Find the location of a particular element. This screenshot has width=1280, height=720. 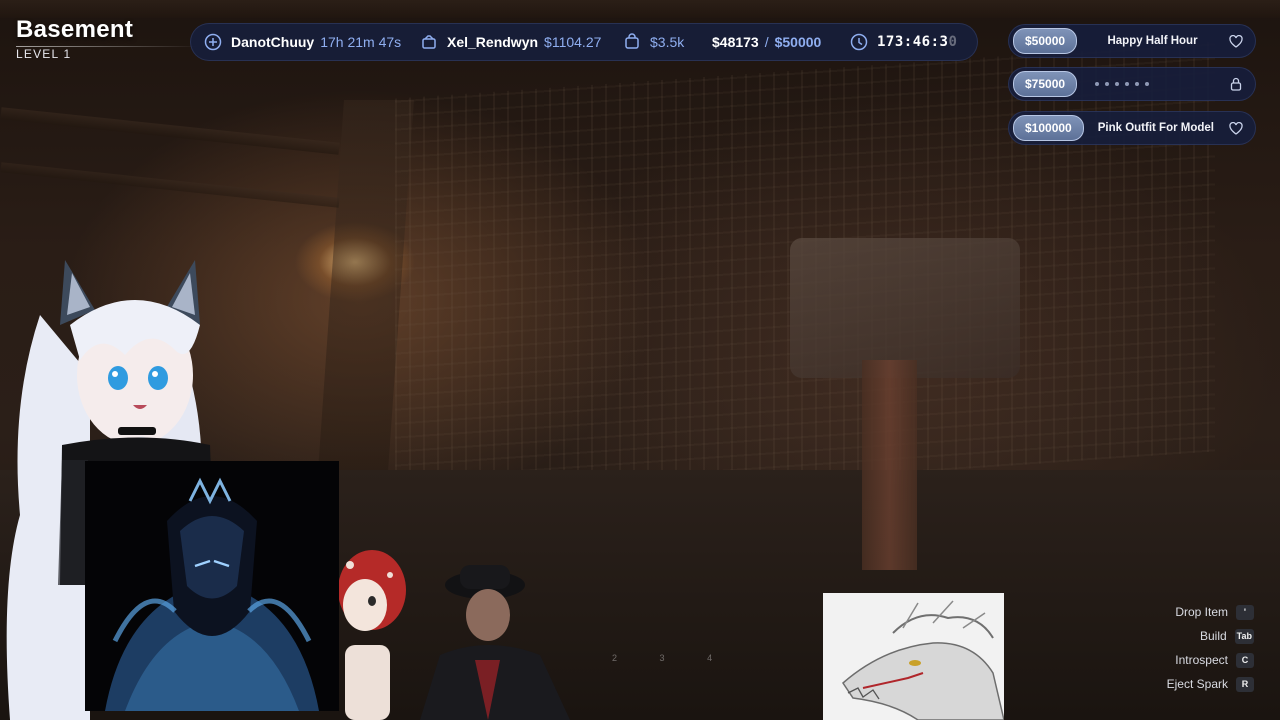

sledgehammer-handle is located at coordinates (889, 465).